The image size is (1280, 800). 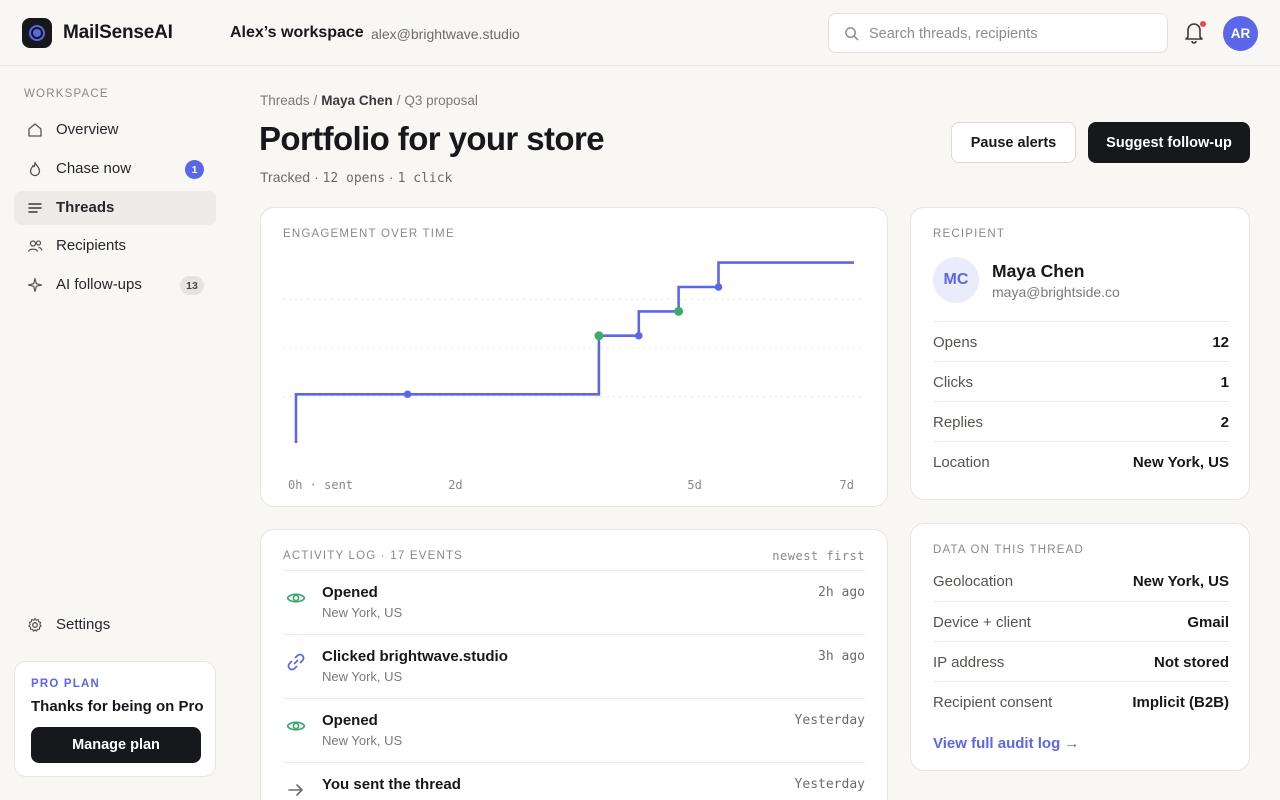 I want to click on sparkle-icon, so click(x=35, y=285).